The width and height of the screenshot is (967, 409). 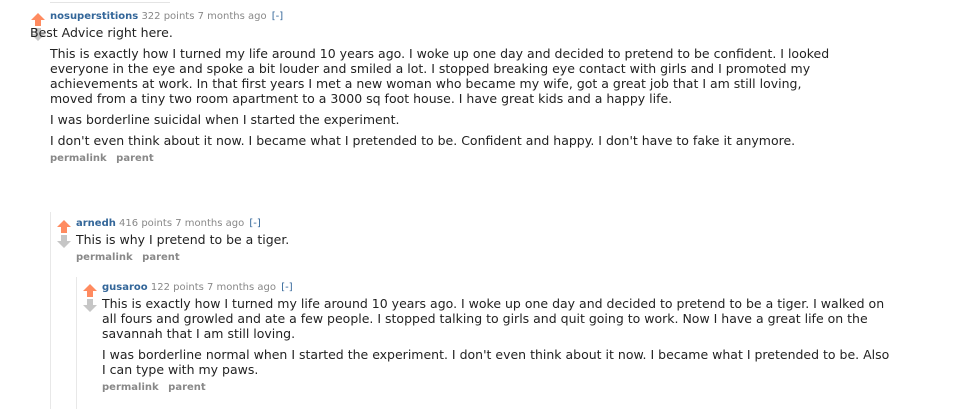 I want to click on author-link: gusaroo, so click(x=125, y=287).